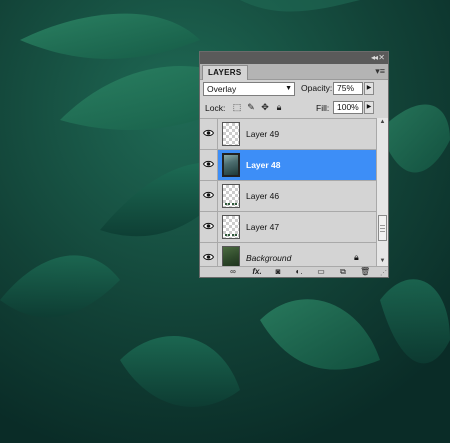 This screenshot has height=443, width=450. Describe the element at coordinates (215, 108) in the screenshot. I see `lock-label: Lock:` at that location.